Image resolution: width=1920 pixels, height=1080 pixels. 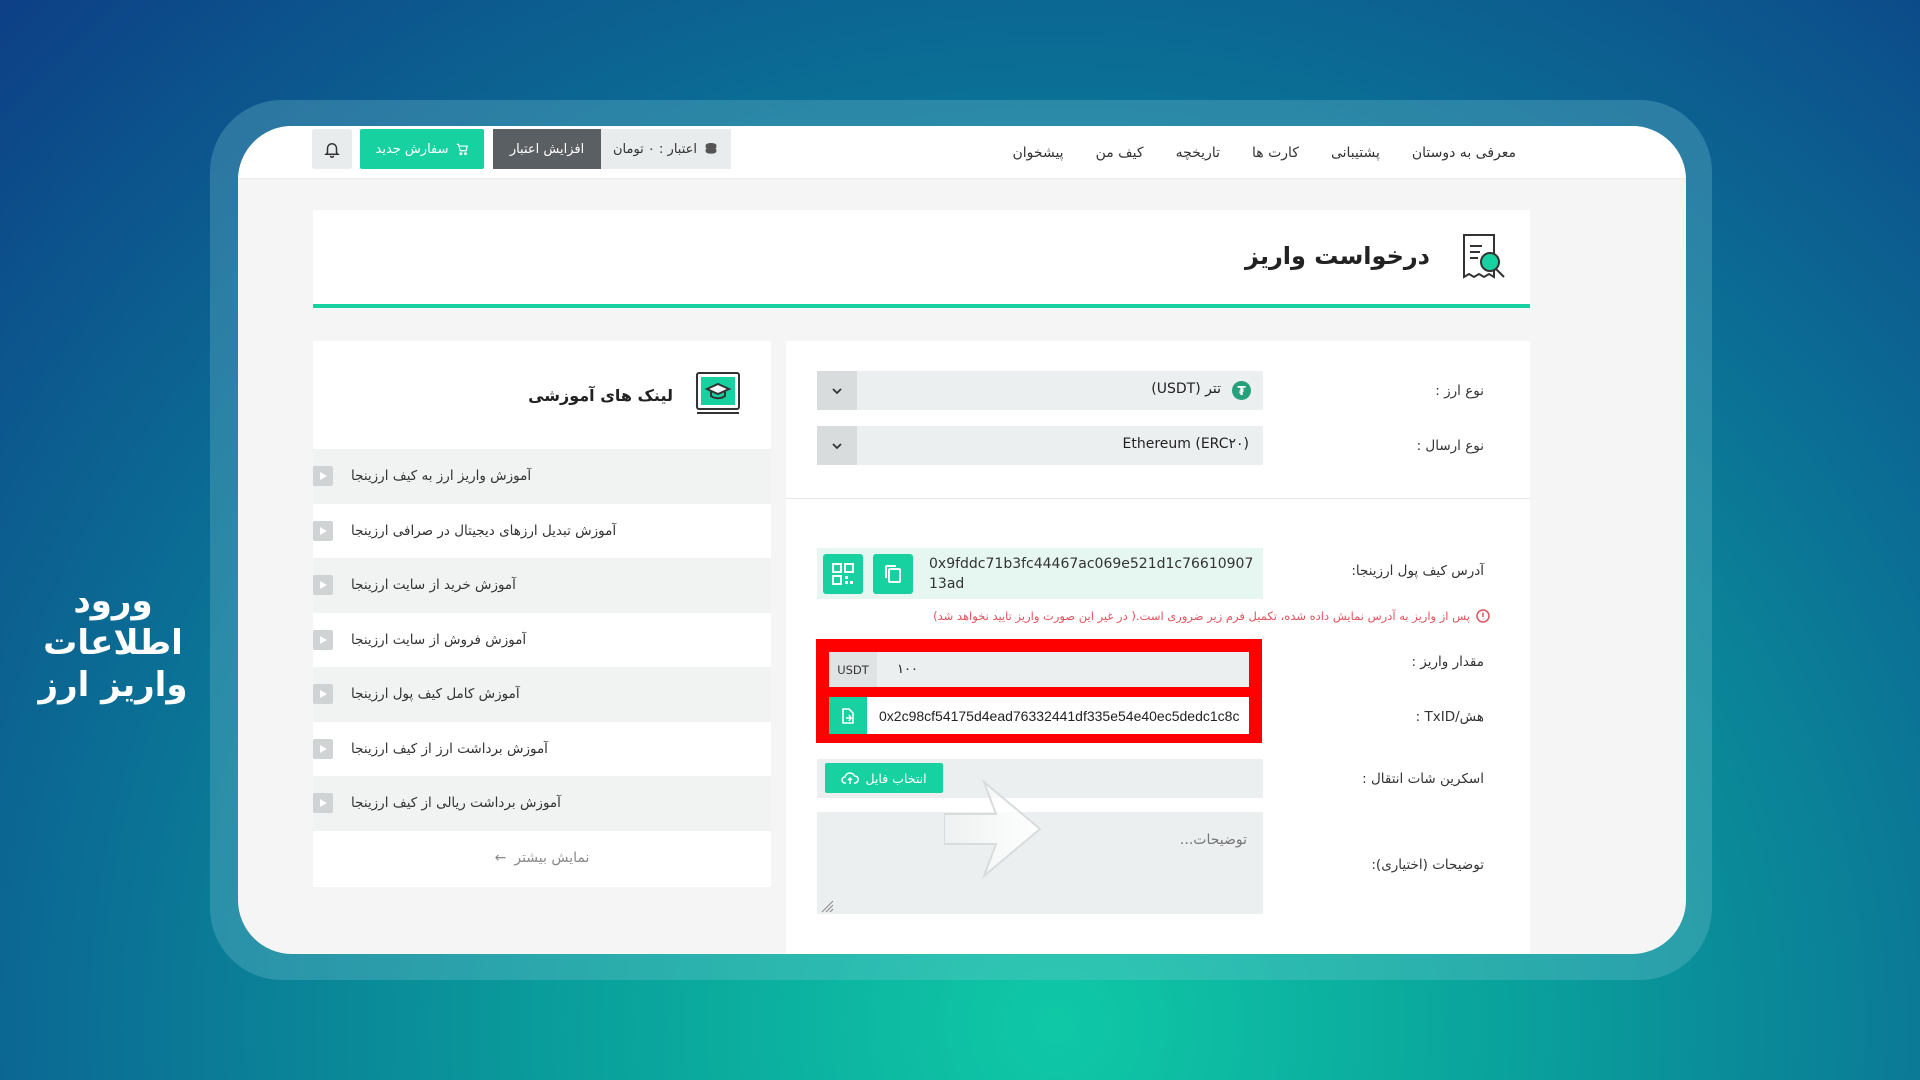 I want to click on qr-code-button, so click(x=843, y=574).